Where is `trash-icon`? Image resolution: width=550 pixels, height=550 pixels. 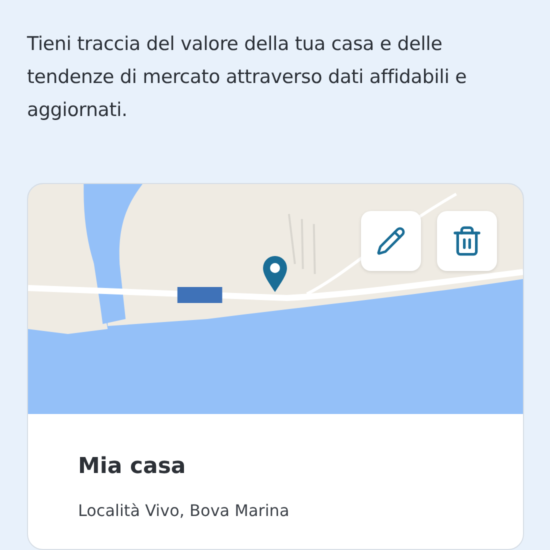 trash-icon is located at coordinates (467, 241).